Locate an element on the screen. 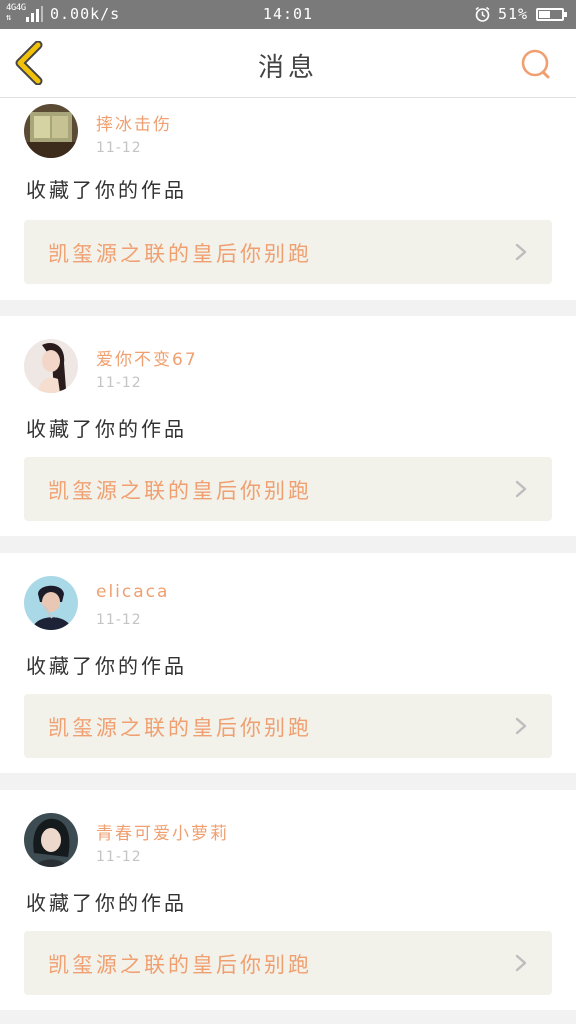 This screenshot has height=1024, width=576. username: 青春可爱小萝莉 is located at coordinates (162, 831).